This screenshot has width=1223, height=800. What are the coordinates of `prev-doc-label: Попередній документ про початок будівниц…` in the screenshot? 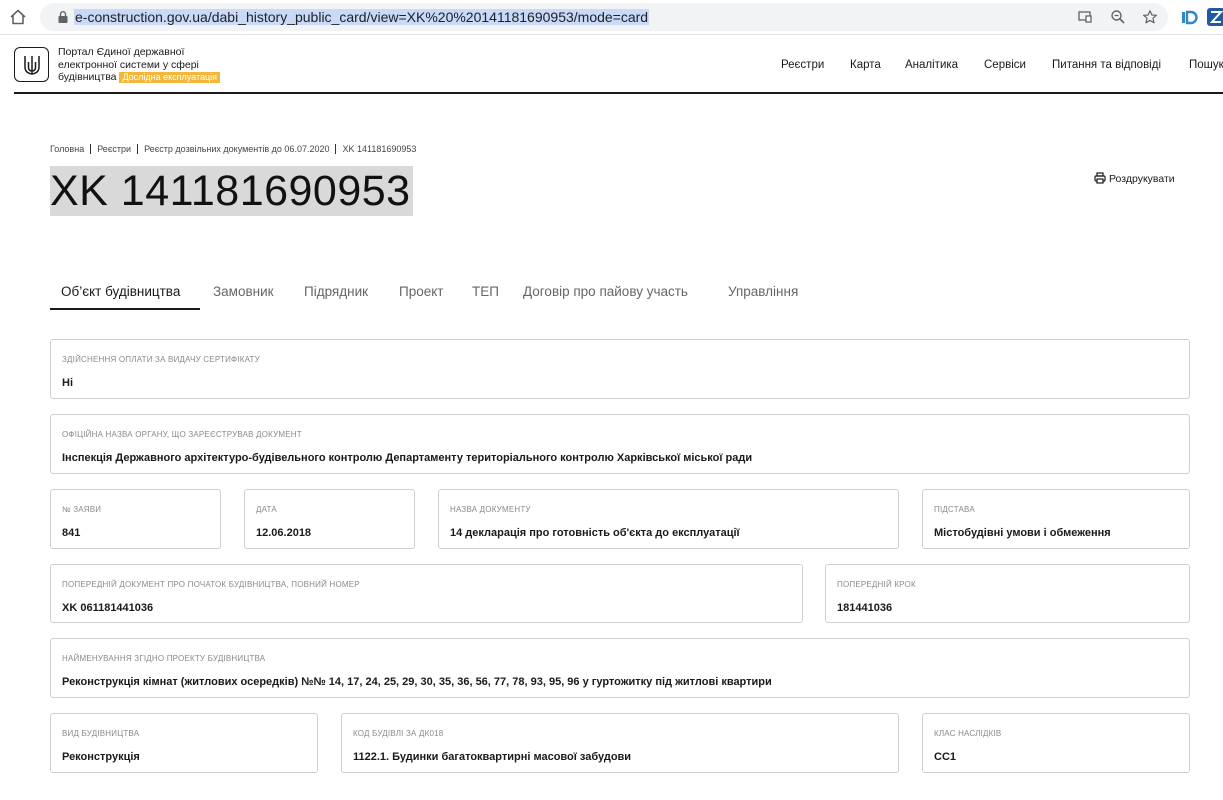 It's located at (211, 584).